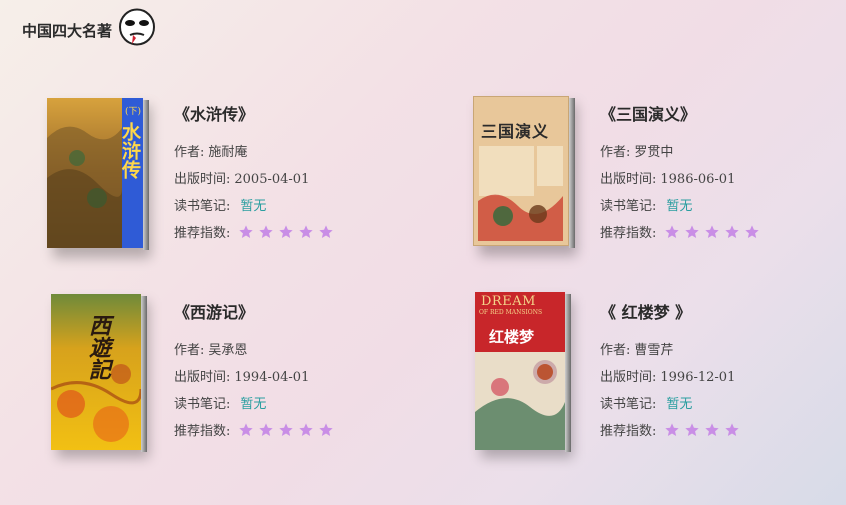  I want to click on author-value: 曹雪芹, so click(654, 350).